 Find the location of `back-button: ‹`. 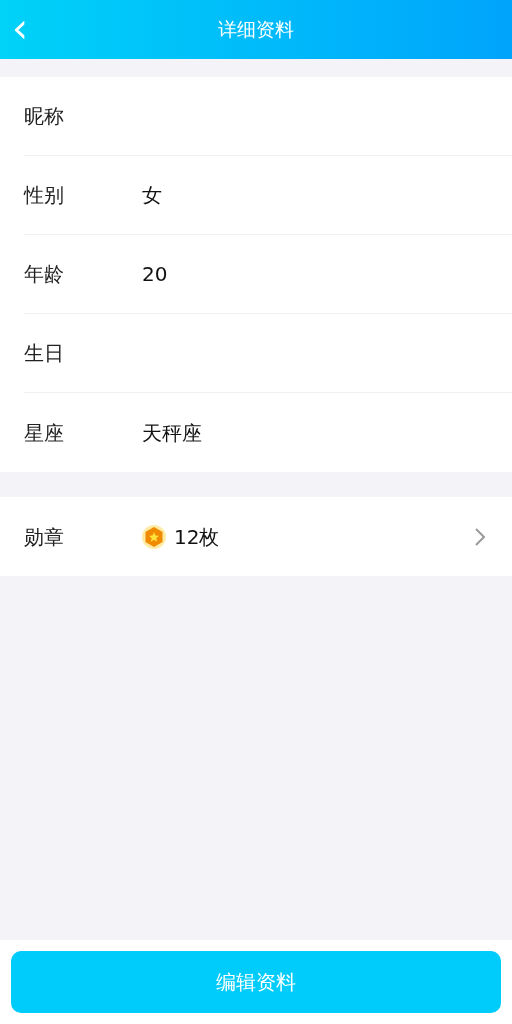

back-button: ‹ is located at coordinates (20, 28).